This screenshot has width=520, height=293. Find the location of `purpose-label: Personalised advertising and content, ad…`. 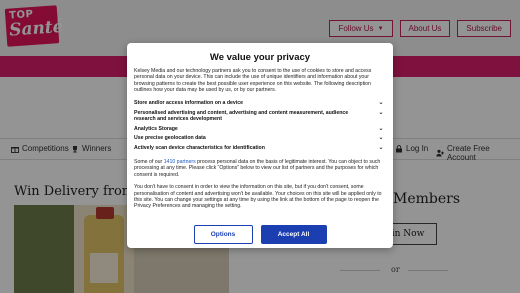

purpose-label: Personalised advertising and content, ad… is located at coordinates (241, 116).